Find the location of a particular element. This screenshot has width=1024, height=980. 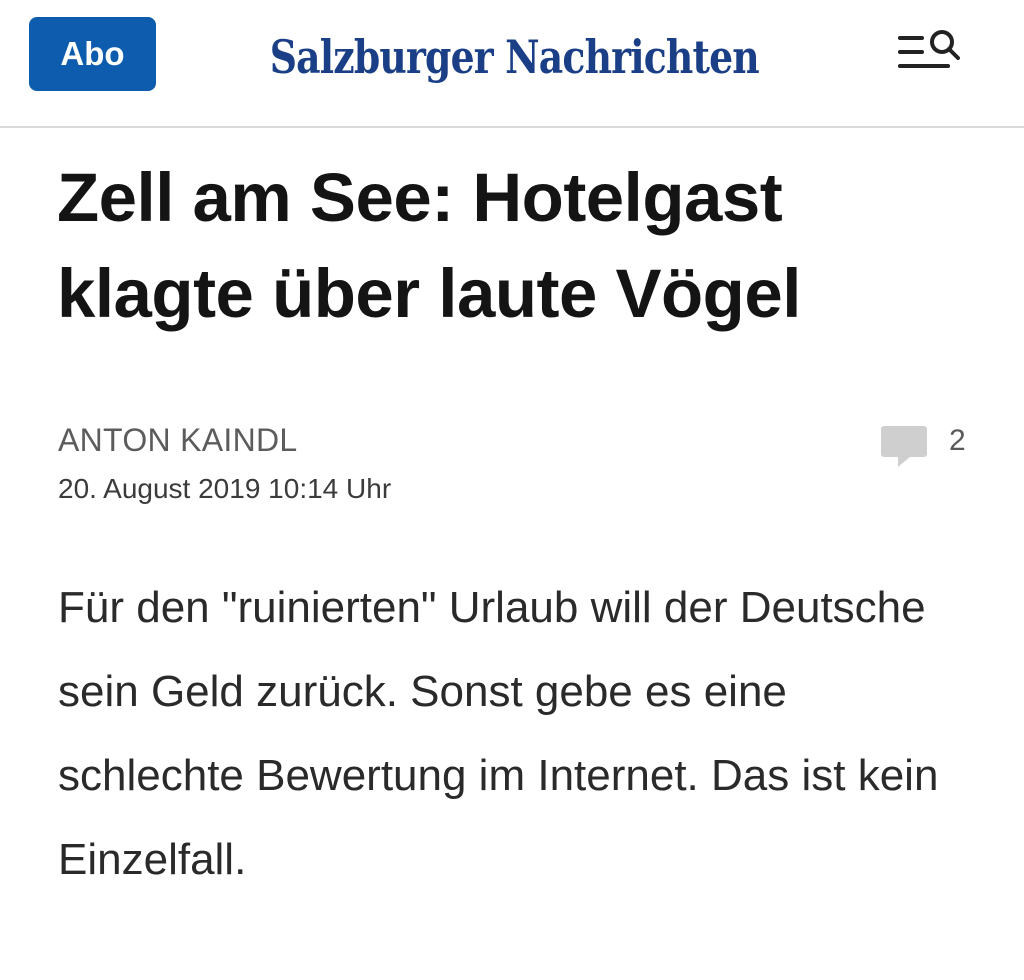

publish-date: 20. August 2019 10:14 Uhr is located at coordinates (225, 488).